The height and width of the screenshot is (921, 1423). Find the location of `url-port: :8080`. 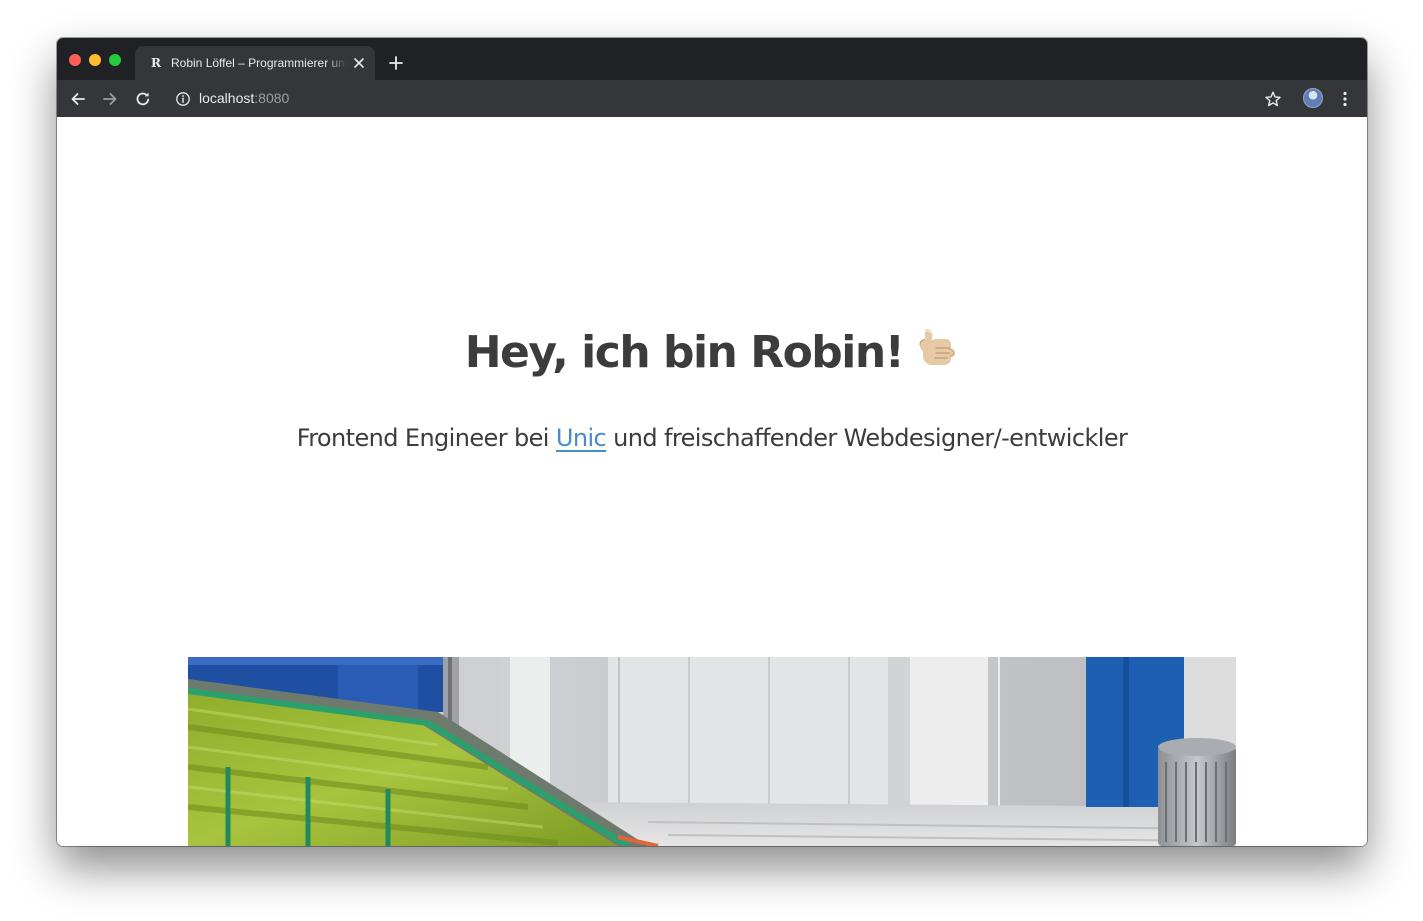

url-port: :8080 is located at coordinates (272, 98).